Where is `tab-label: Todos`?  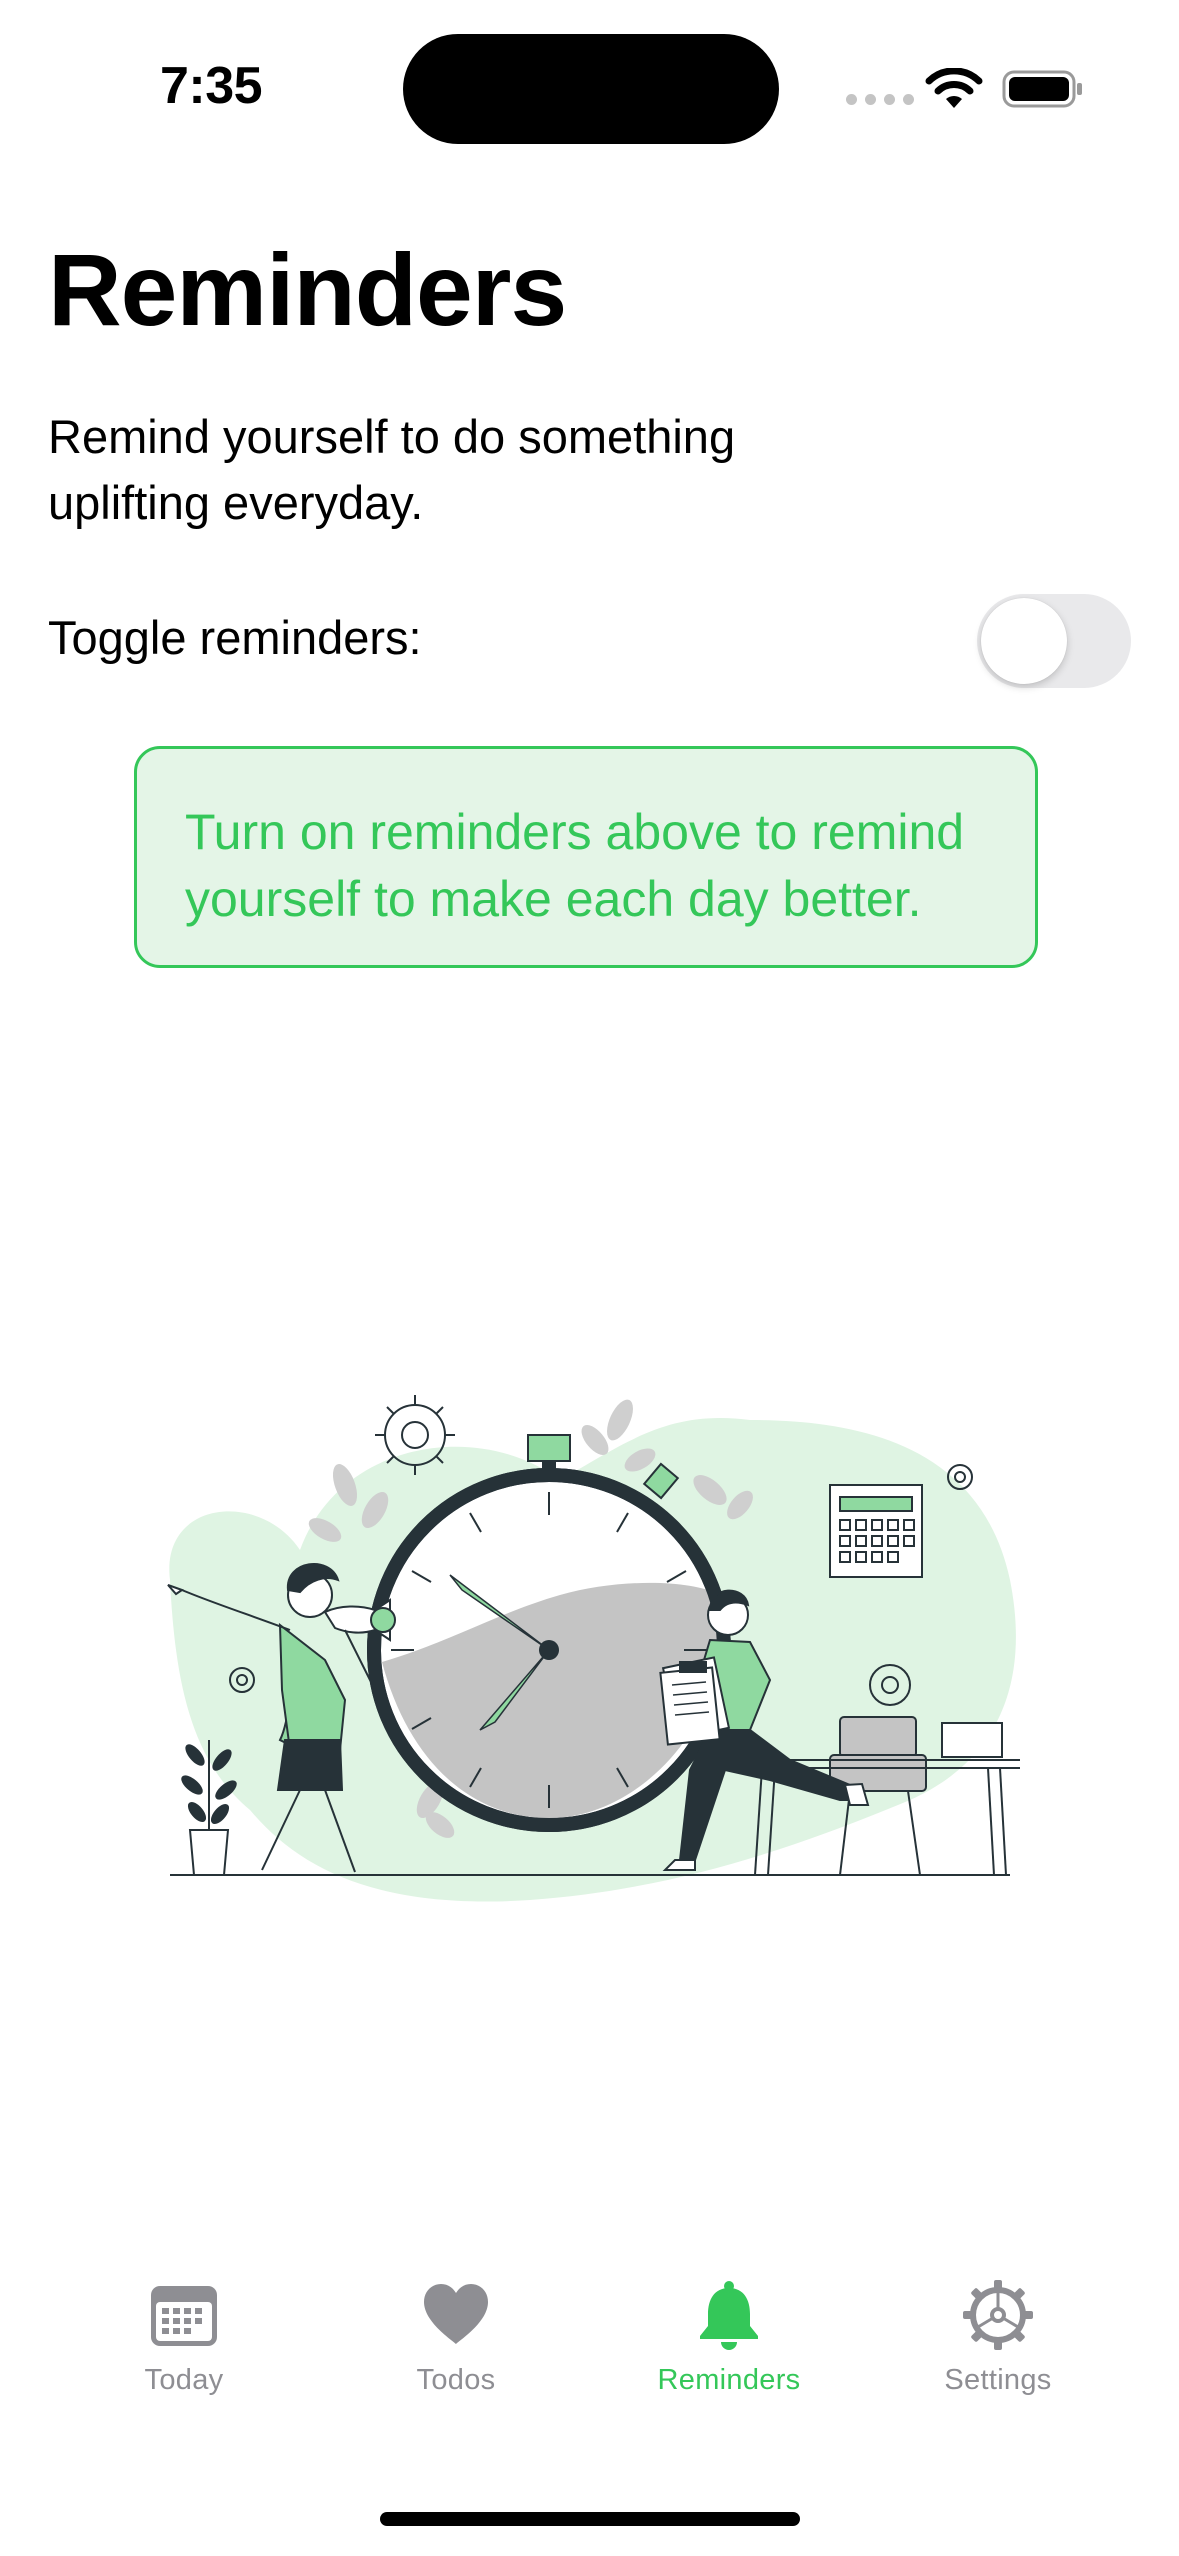
tab-label: Todos is located at coordinates (456, 2380).